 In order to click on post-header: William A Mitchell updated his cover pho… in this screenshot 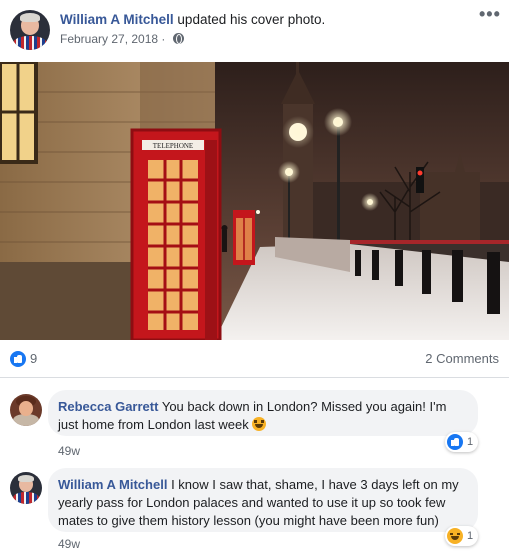, I will do `click(254, 31)`.